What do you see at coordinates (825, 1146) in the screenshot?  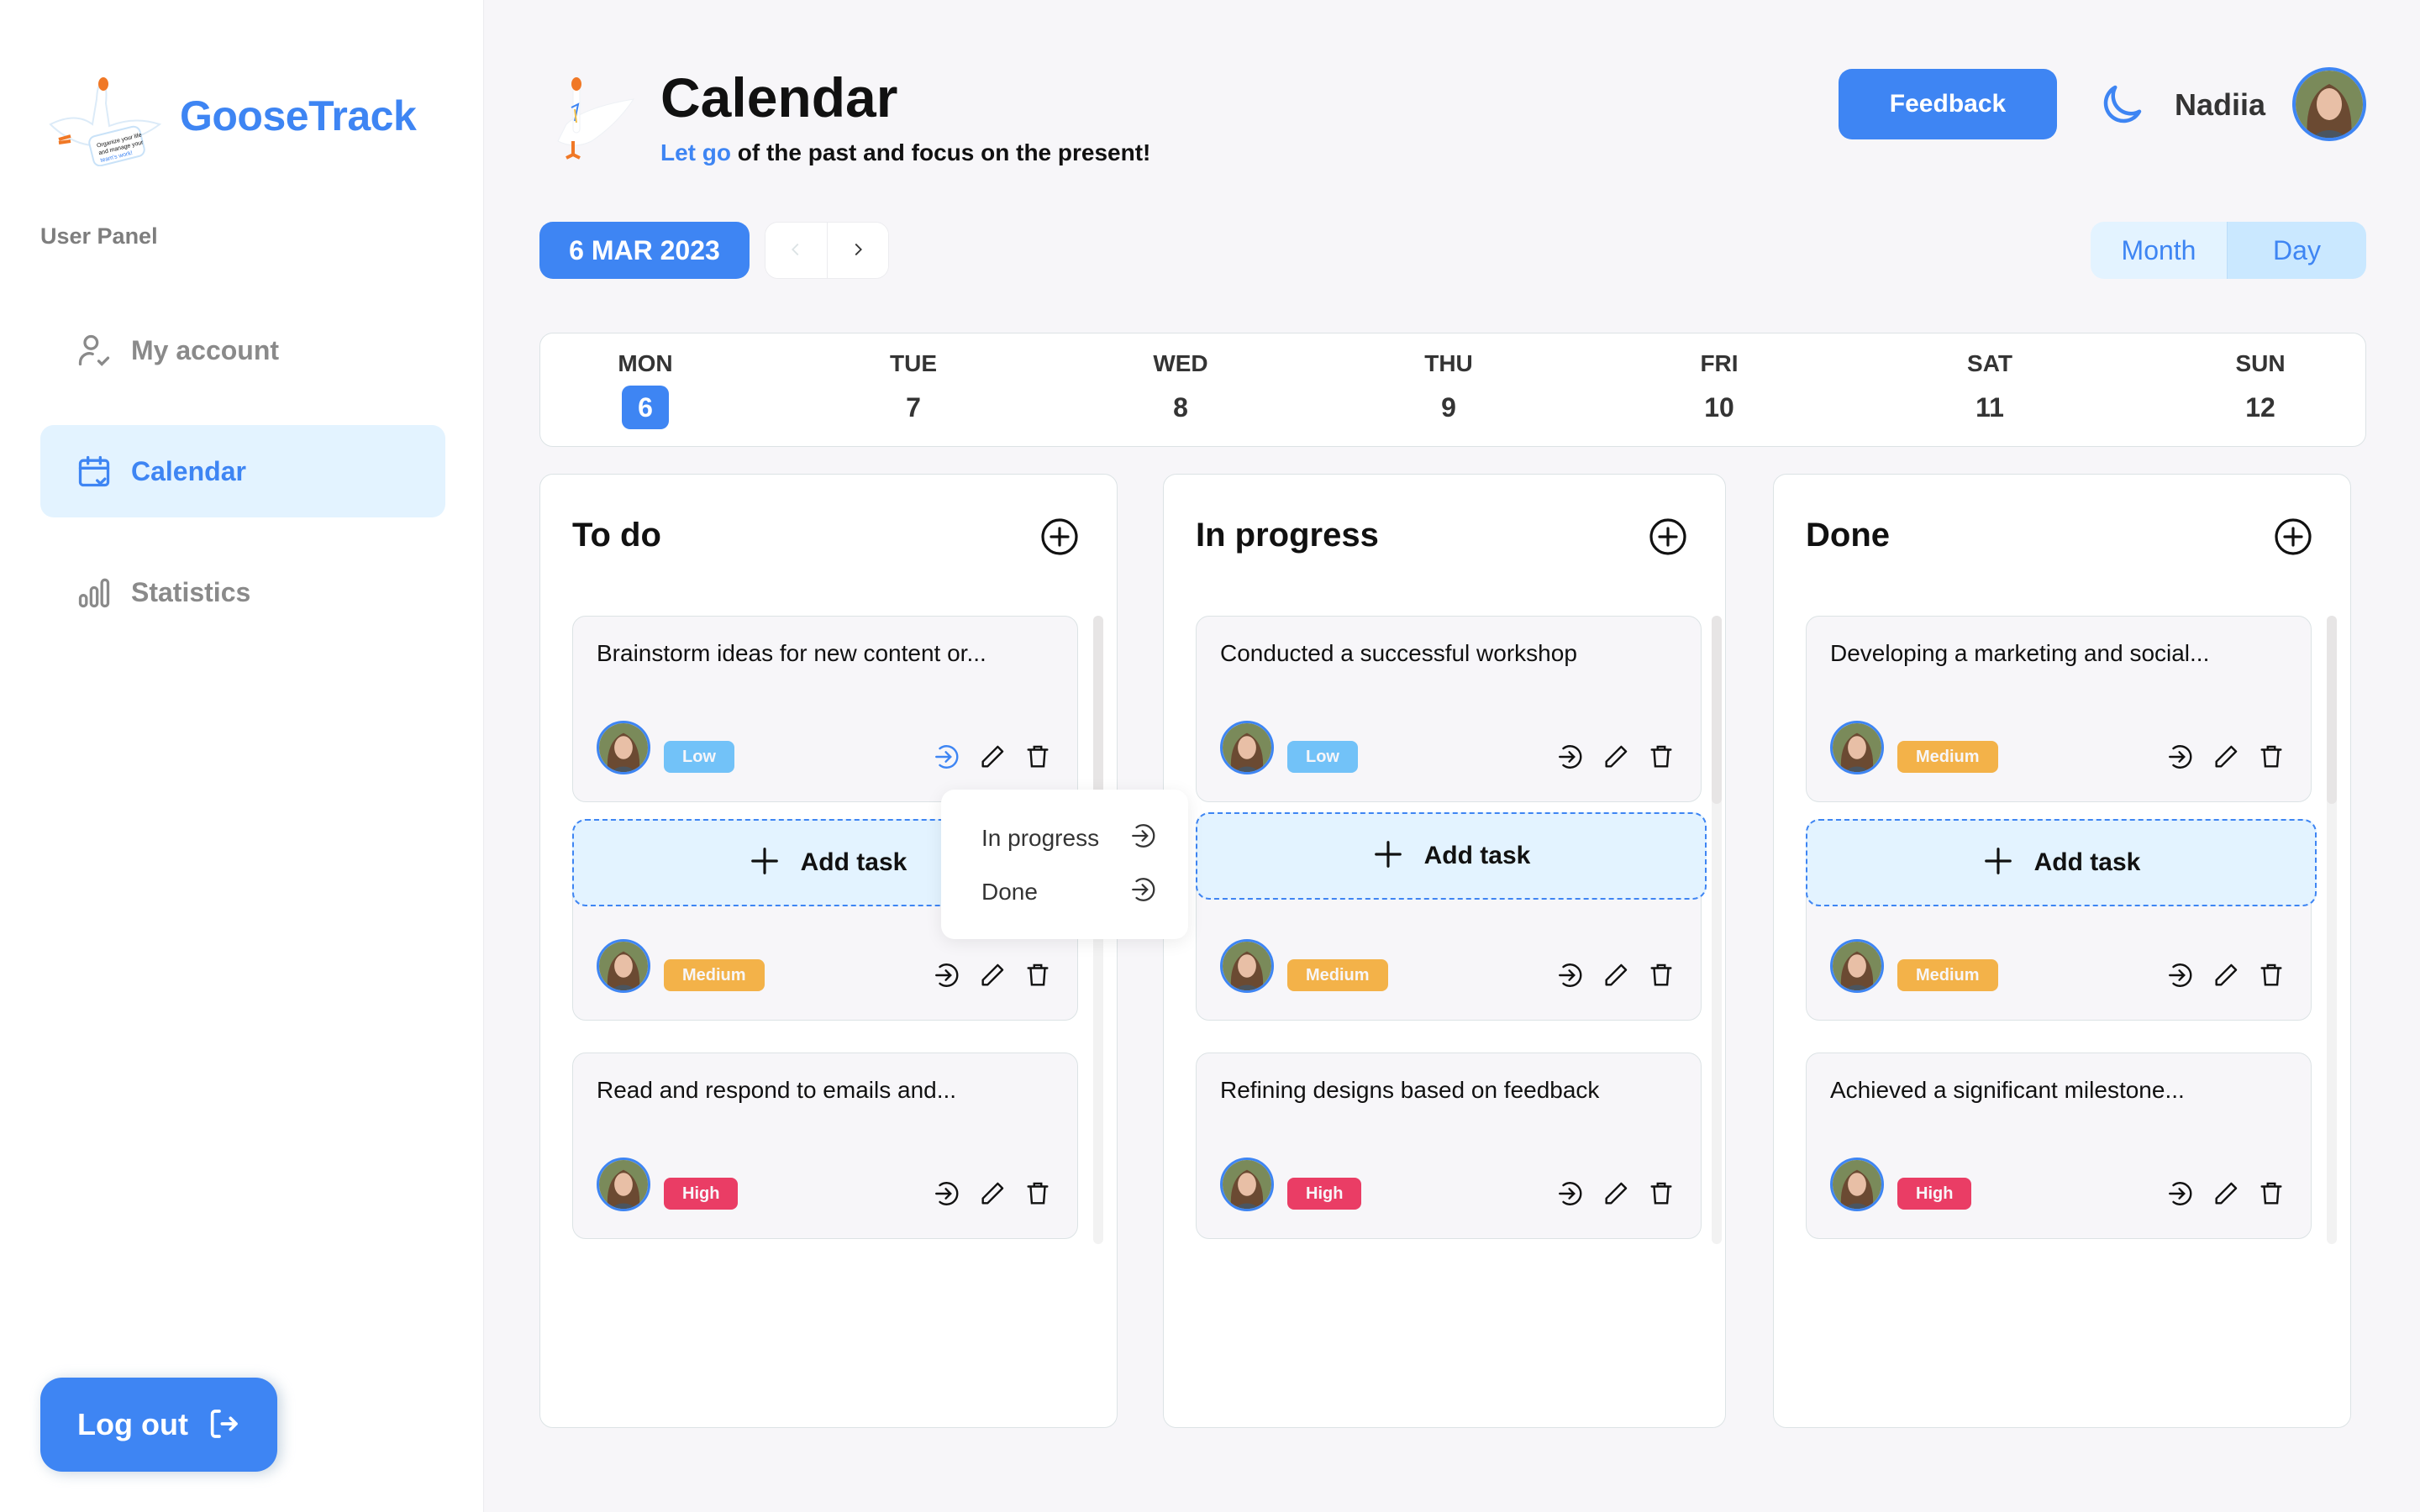 I see `task-card: Read and respond to emails and... High` at bounding box center [825, 1146].